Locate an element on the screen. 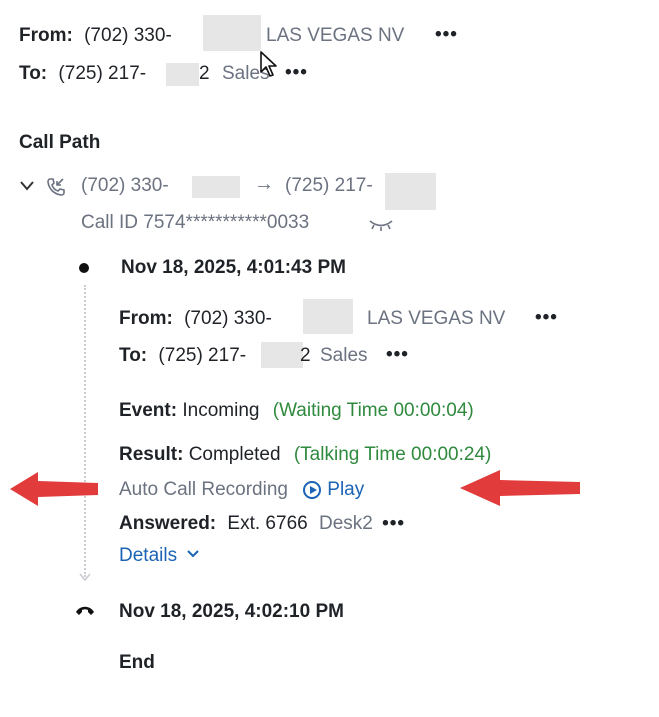  header-from-row: From: (702) 330- is located at coordinates (95, 36).